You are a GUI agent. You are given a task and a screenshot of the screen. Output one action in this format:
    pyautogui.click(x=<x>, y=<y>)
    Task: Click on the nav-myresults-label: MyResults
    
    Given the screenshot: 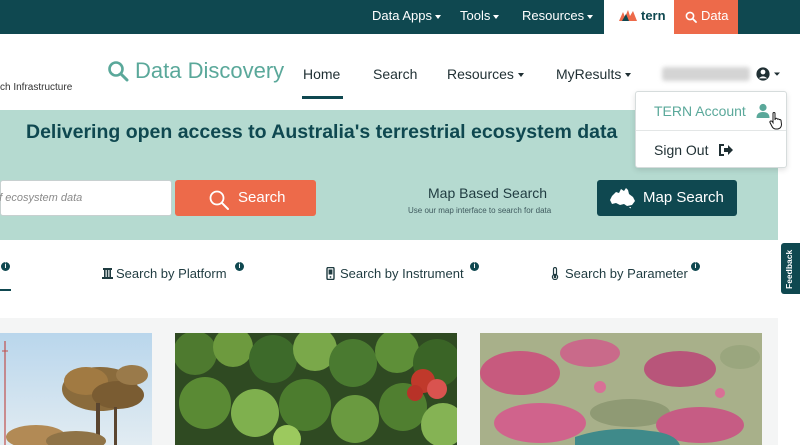 What is the action you would take?
    pyautogui.click(x=589, y=74)
    